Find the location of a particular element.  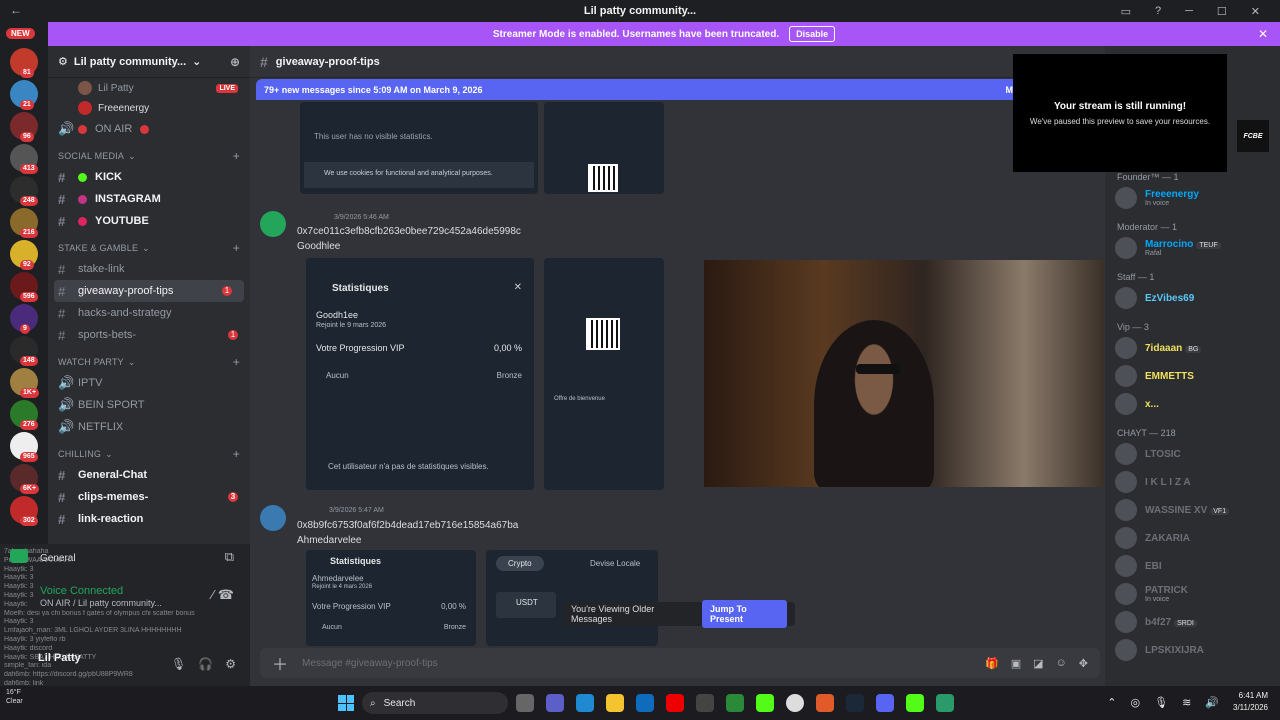

member-item: PATRICK In voice is located at coordinates (1151, 594).